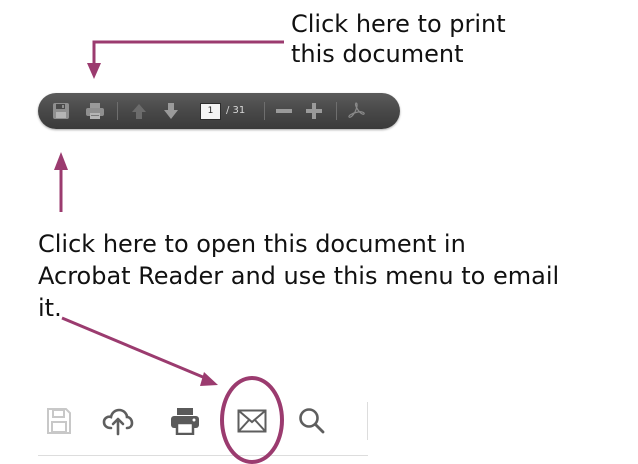  I want to click on upload-to-cloud-button, so click(118, 421).